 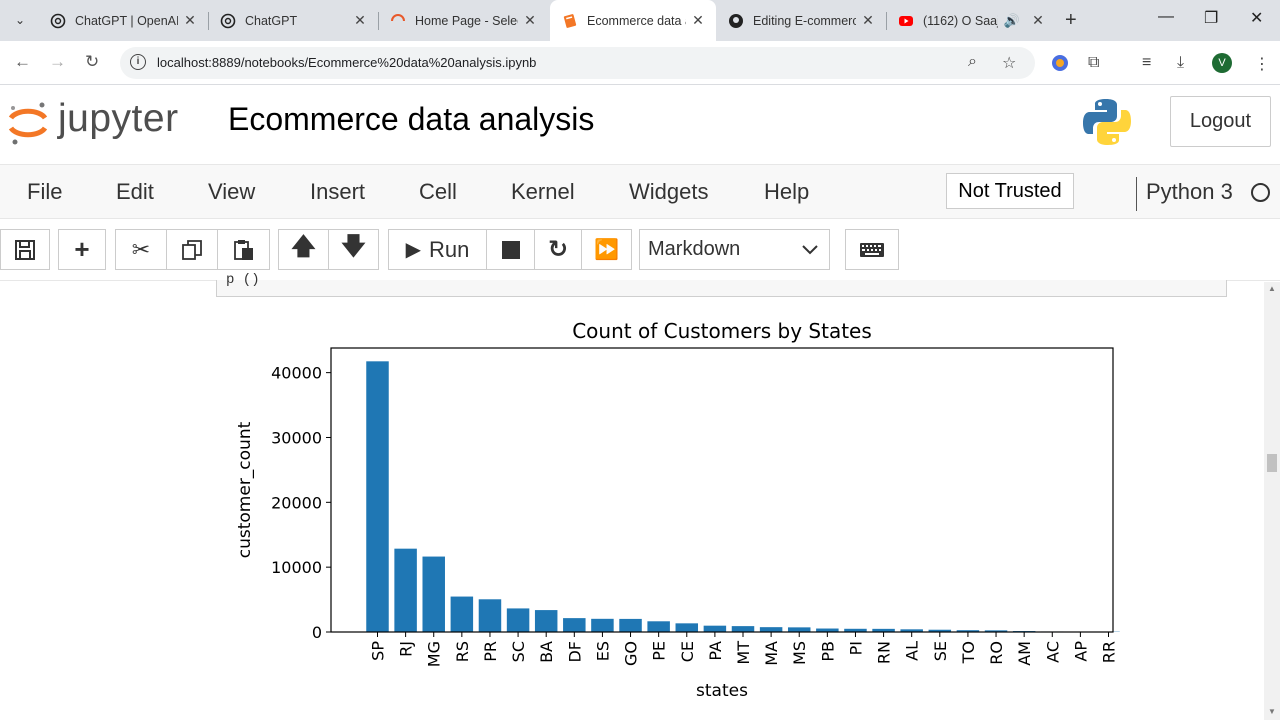 What do you see at coordinates (1211, 18) in the screenshot?
I see `restore-icon: ❐` at bounding box center [1211, 18].